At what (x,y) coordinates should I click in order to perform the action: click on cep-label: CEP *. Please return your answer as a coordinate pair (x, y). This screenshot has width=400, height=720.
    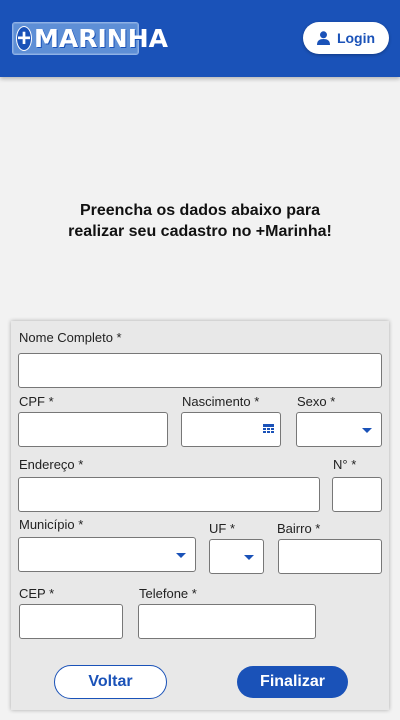
    Looking at the image, I should click on (37, 593).